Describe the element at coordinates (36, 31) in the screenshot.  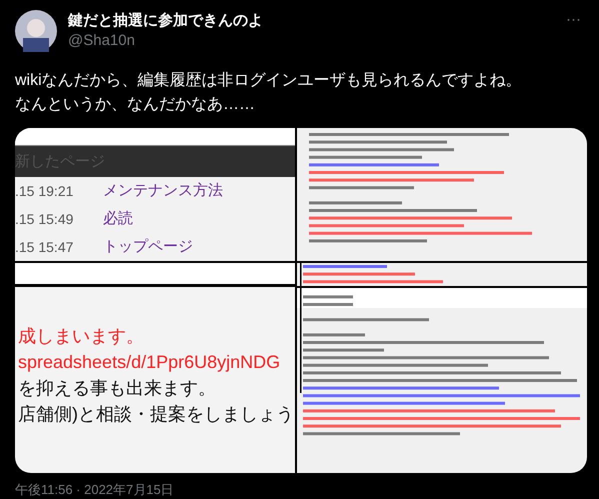
I see `avatar` at that location.